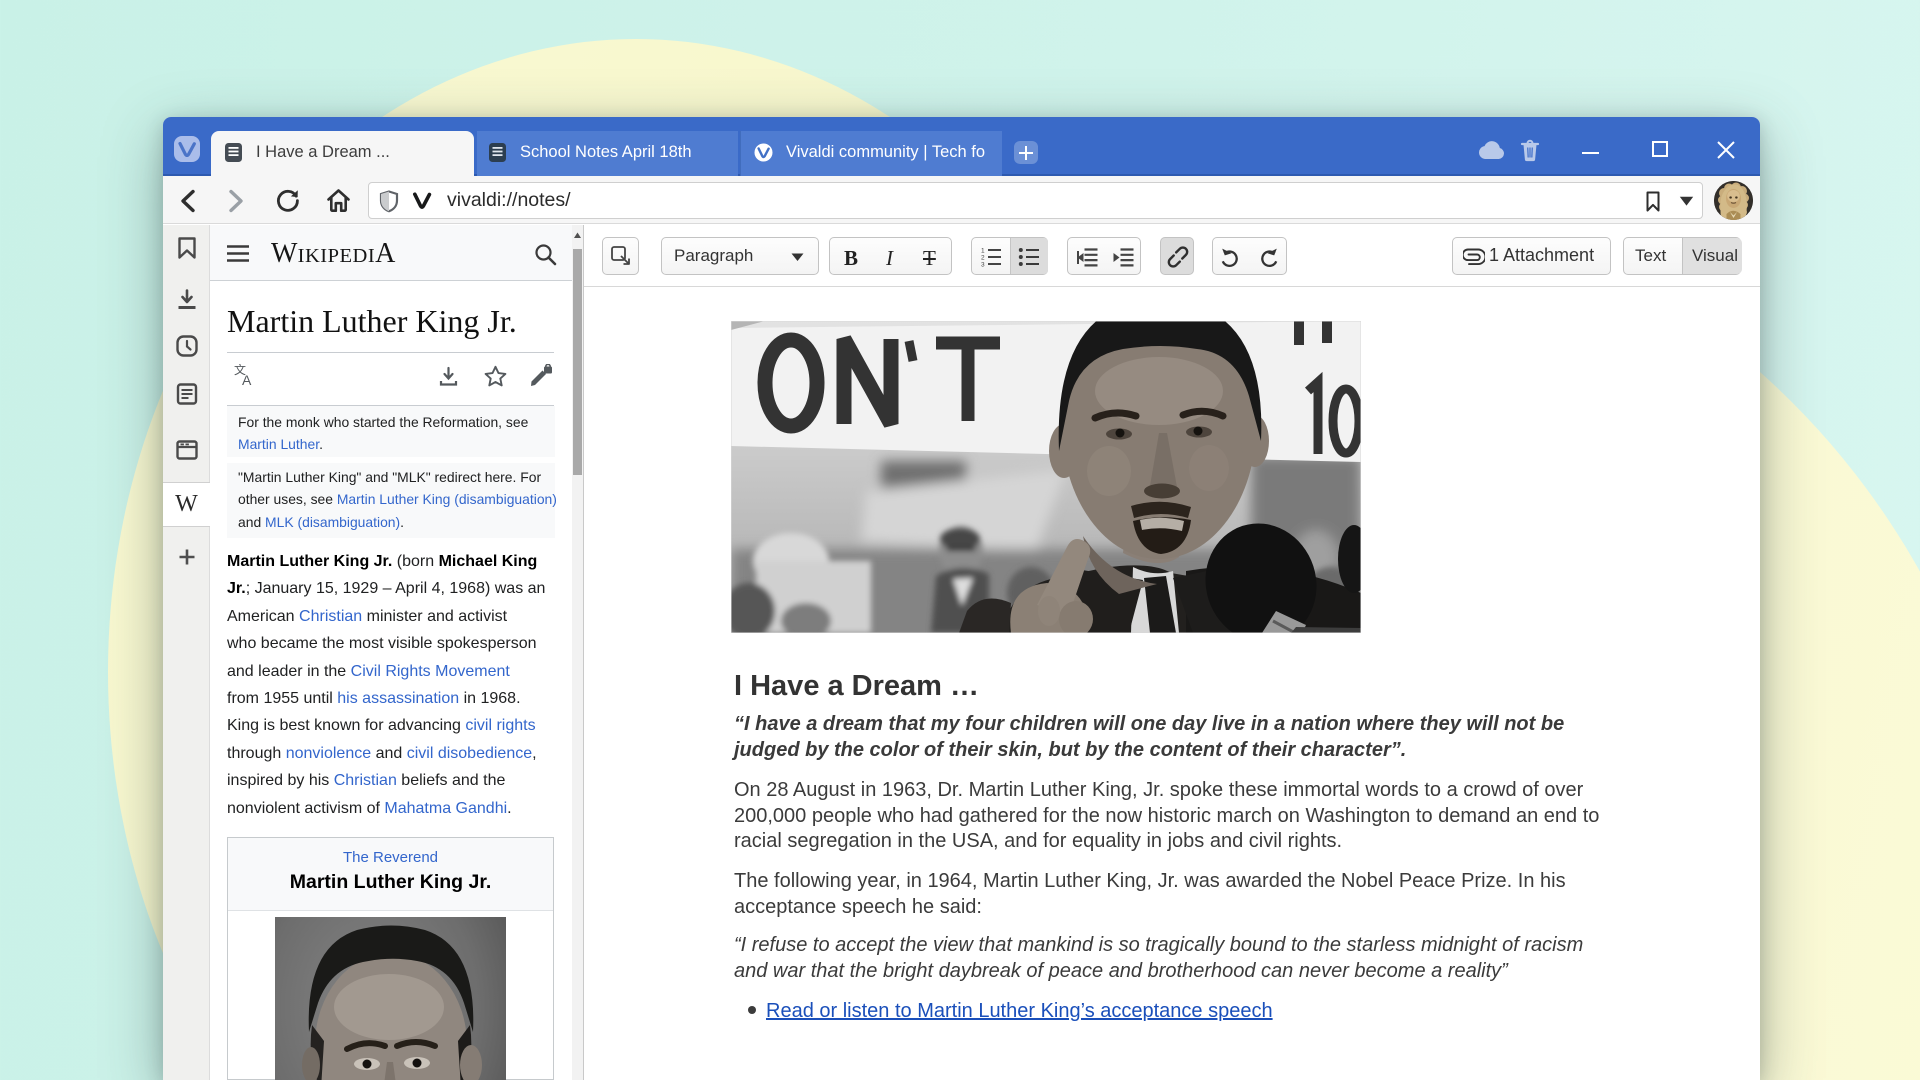 The width and height of the screenshot is (1920, 1080). Describe the element at coordinates (983, 258) in the screenshot. I see `svg-text: 2` at that location.